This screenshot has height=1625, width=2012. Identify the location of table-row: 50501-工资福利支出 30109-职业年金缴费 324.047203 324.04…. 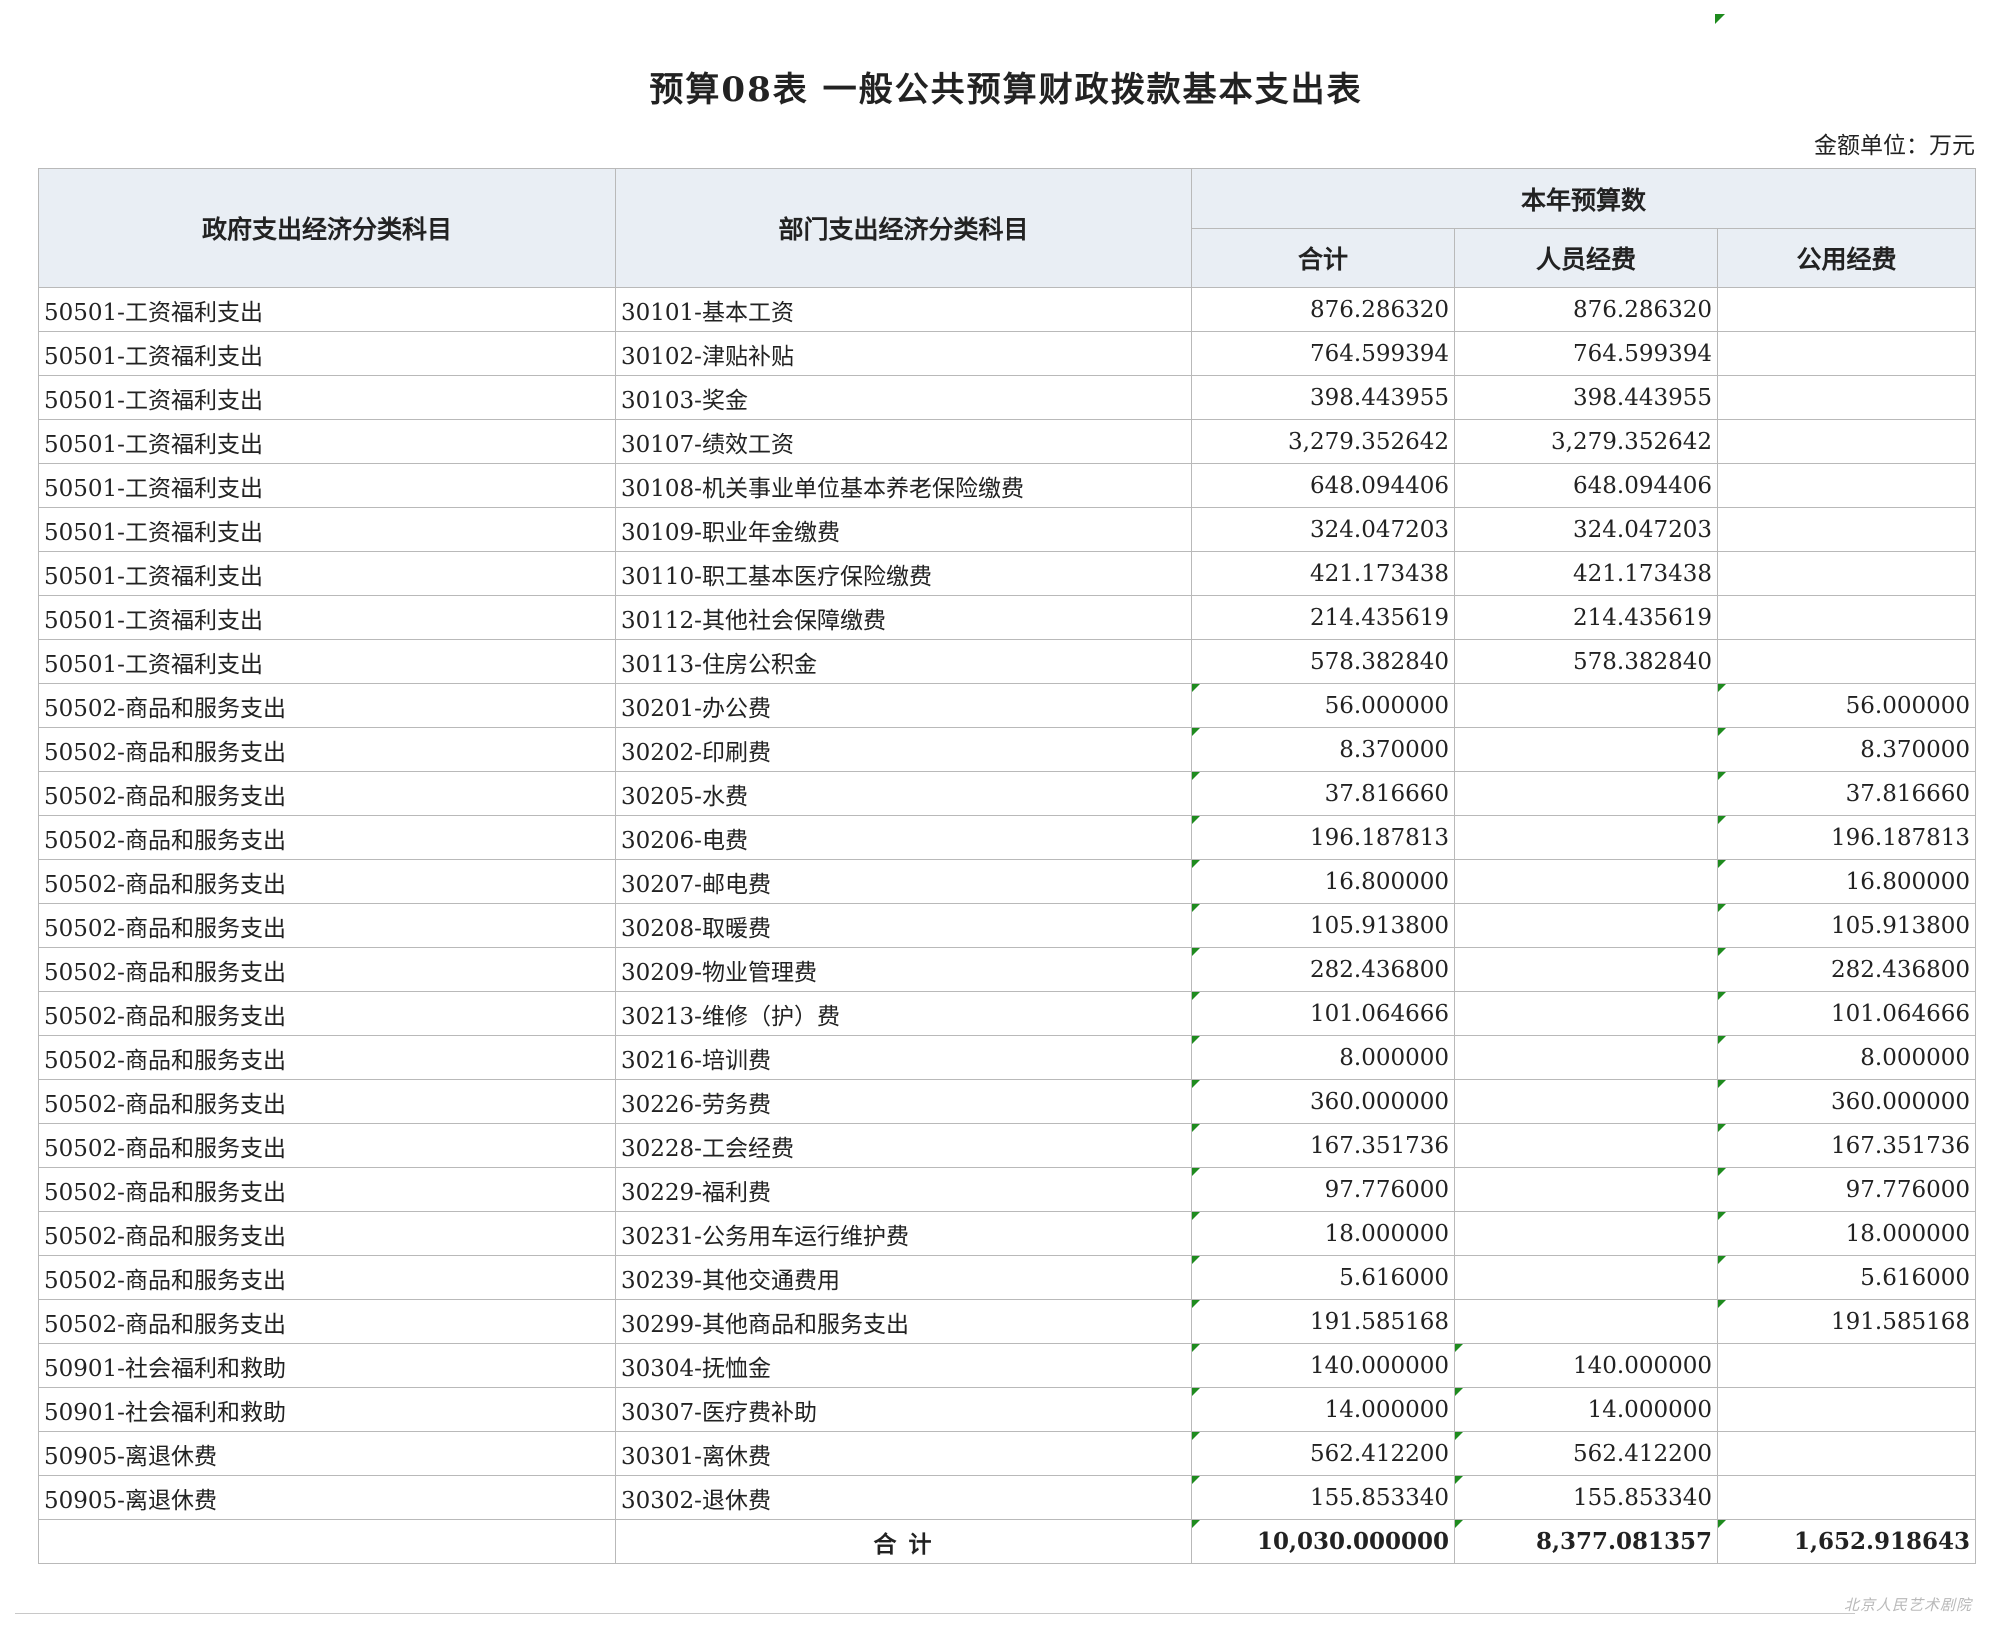
(1007, 529).